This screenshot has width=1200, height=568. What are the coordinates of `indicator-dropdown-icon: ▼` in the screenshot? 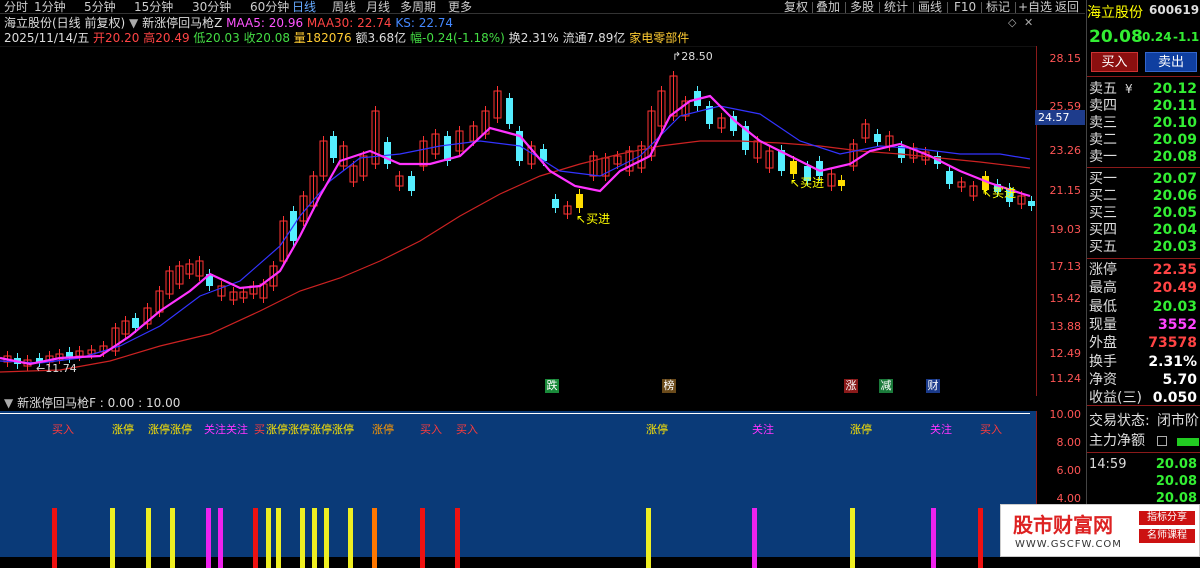 It's located at (133, 23).